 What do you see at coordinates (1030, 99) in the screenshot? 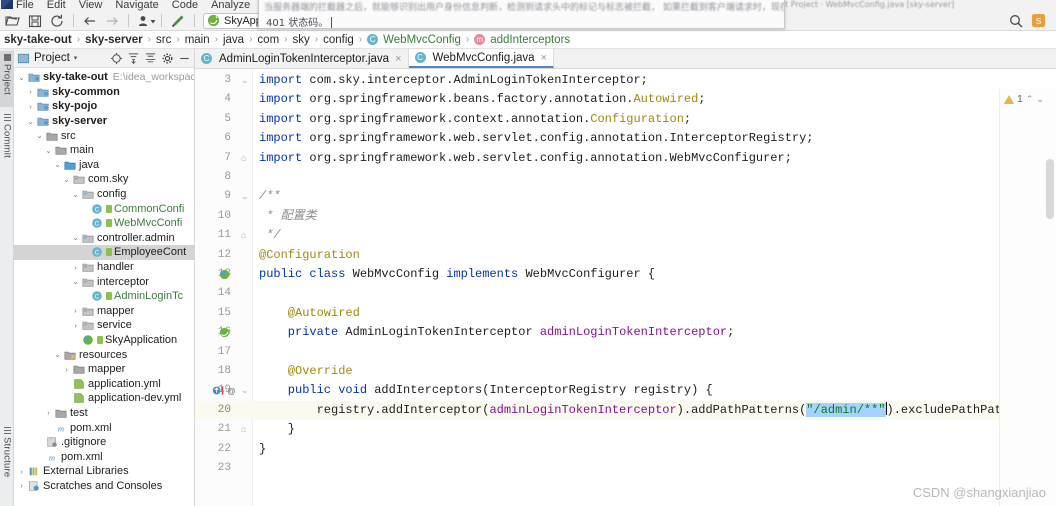
I see `chevron-up-icon: ⌃` at bounding box center [1030, 99].